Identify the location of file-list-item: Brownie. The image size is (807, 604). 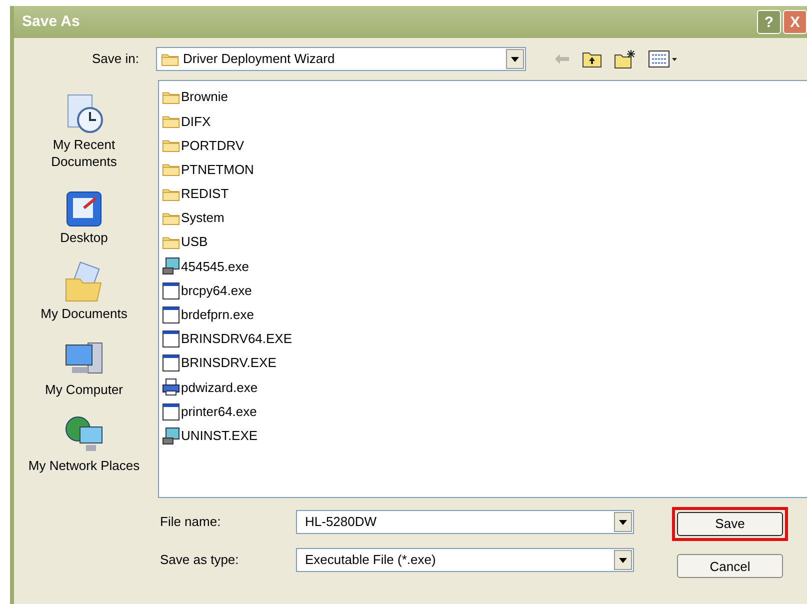
(197, 97).